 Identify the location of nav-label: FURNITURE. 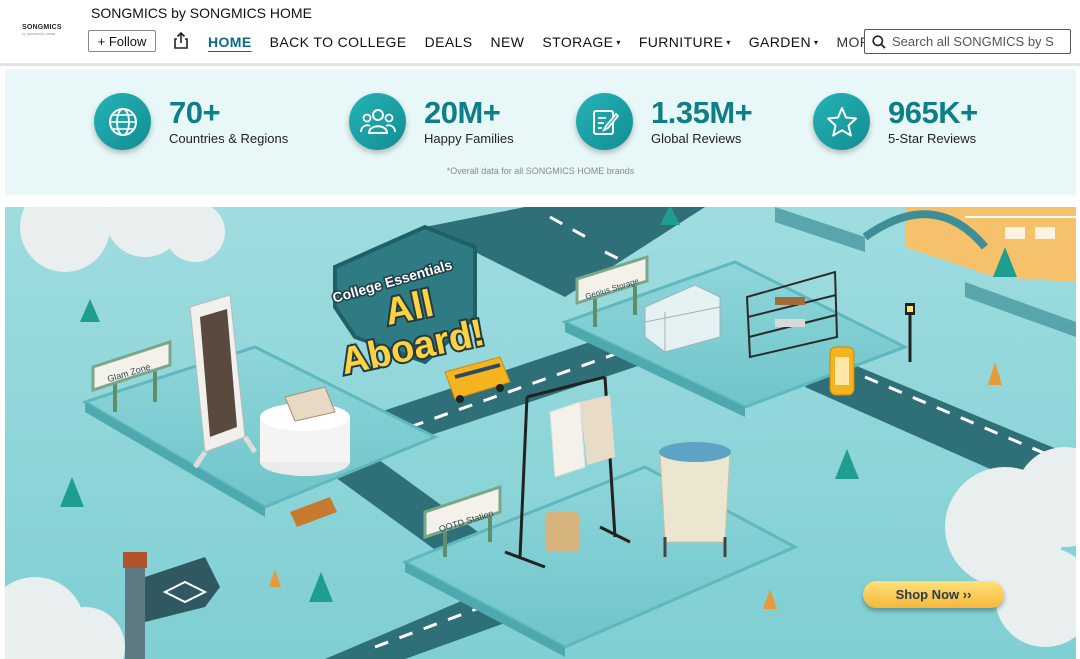
(681, 42).